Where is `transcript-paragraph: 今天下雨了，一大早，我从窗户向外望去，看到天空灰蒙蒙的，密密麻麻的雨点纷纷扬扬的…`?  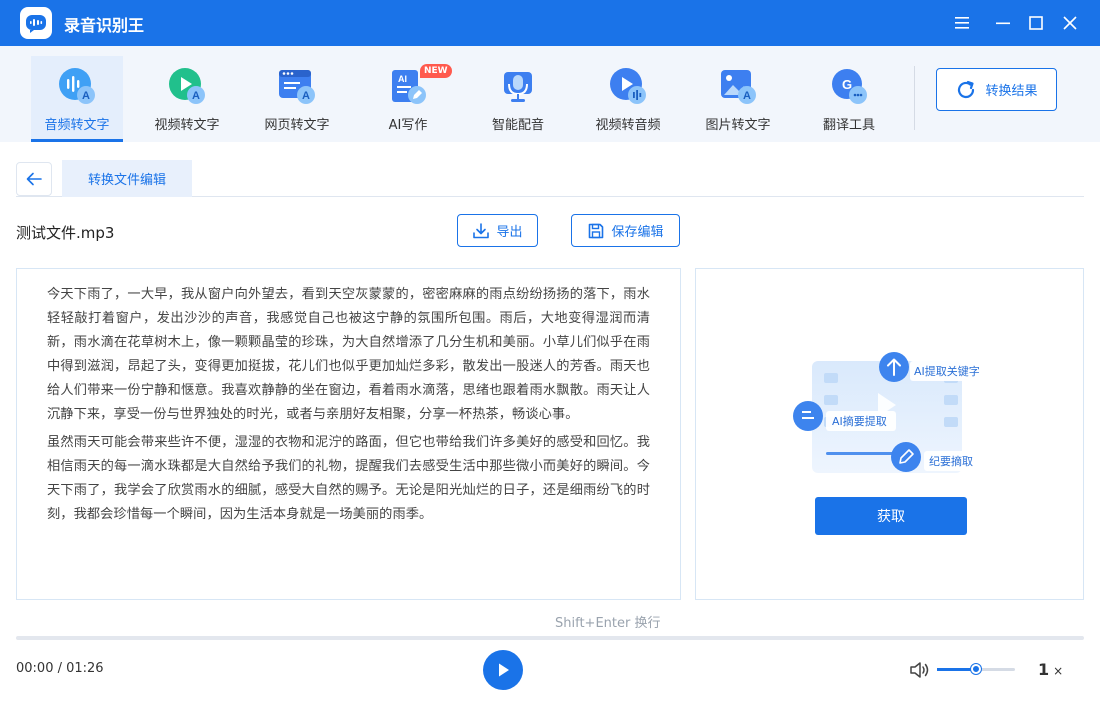
transcript-paragraph: 今天下雨了，一大早，我从窗户向外望去，看到天空灰蒙蒙的，密密麻麻的雨点纷纷扬扬的… is located at coordinates (348, 354).